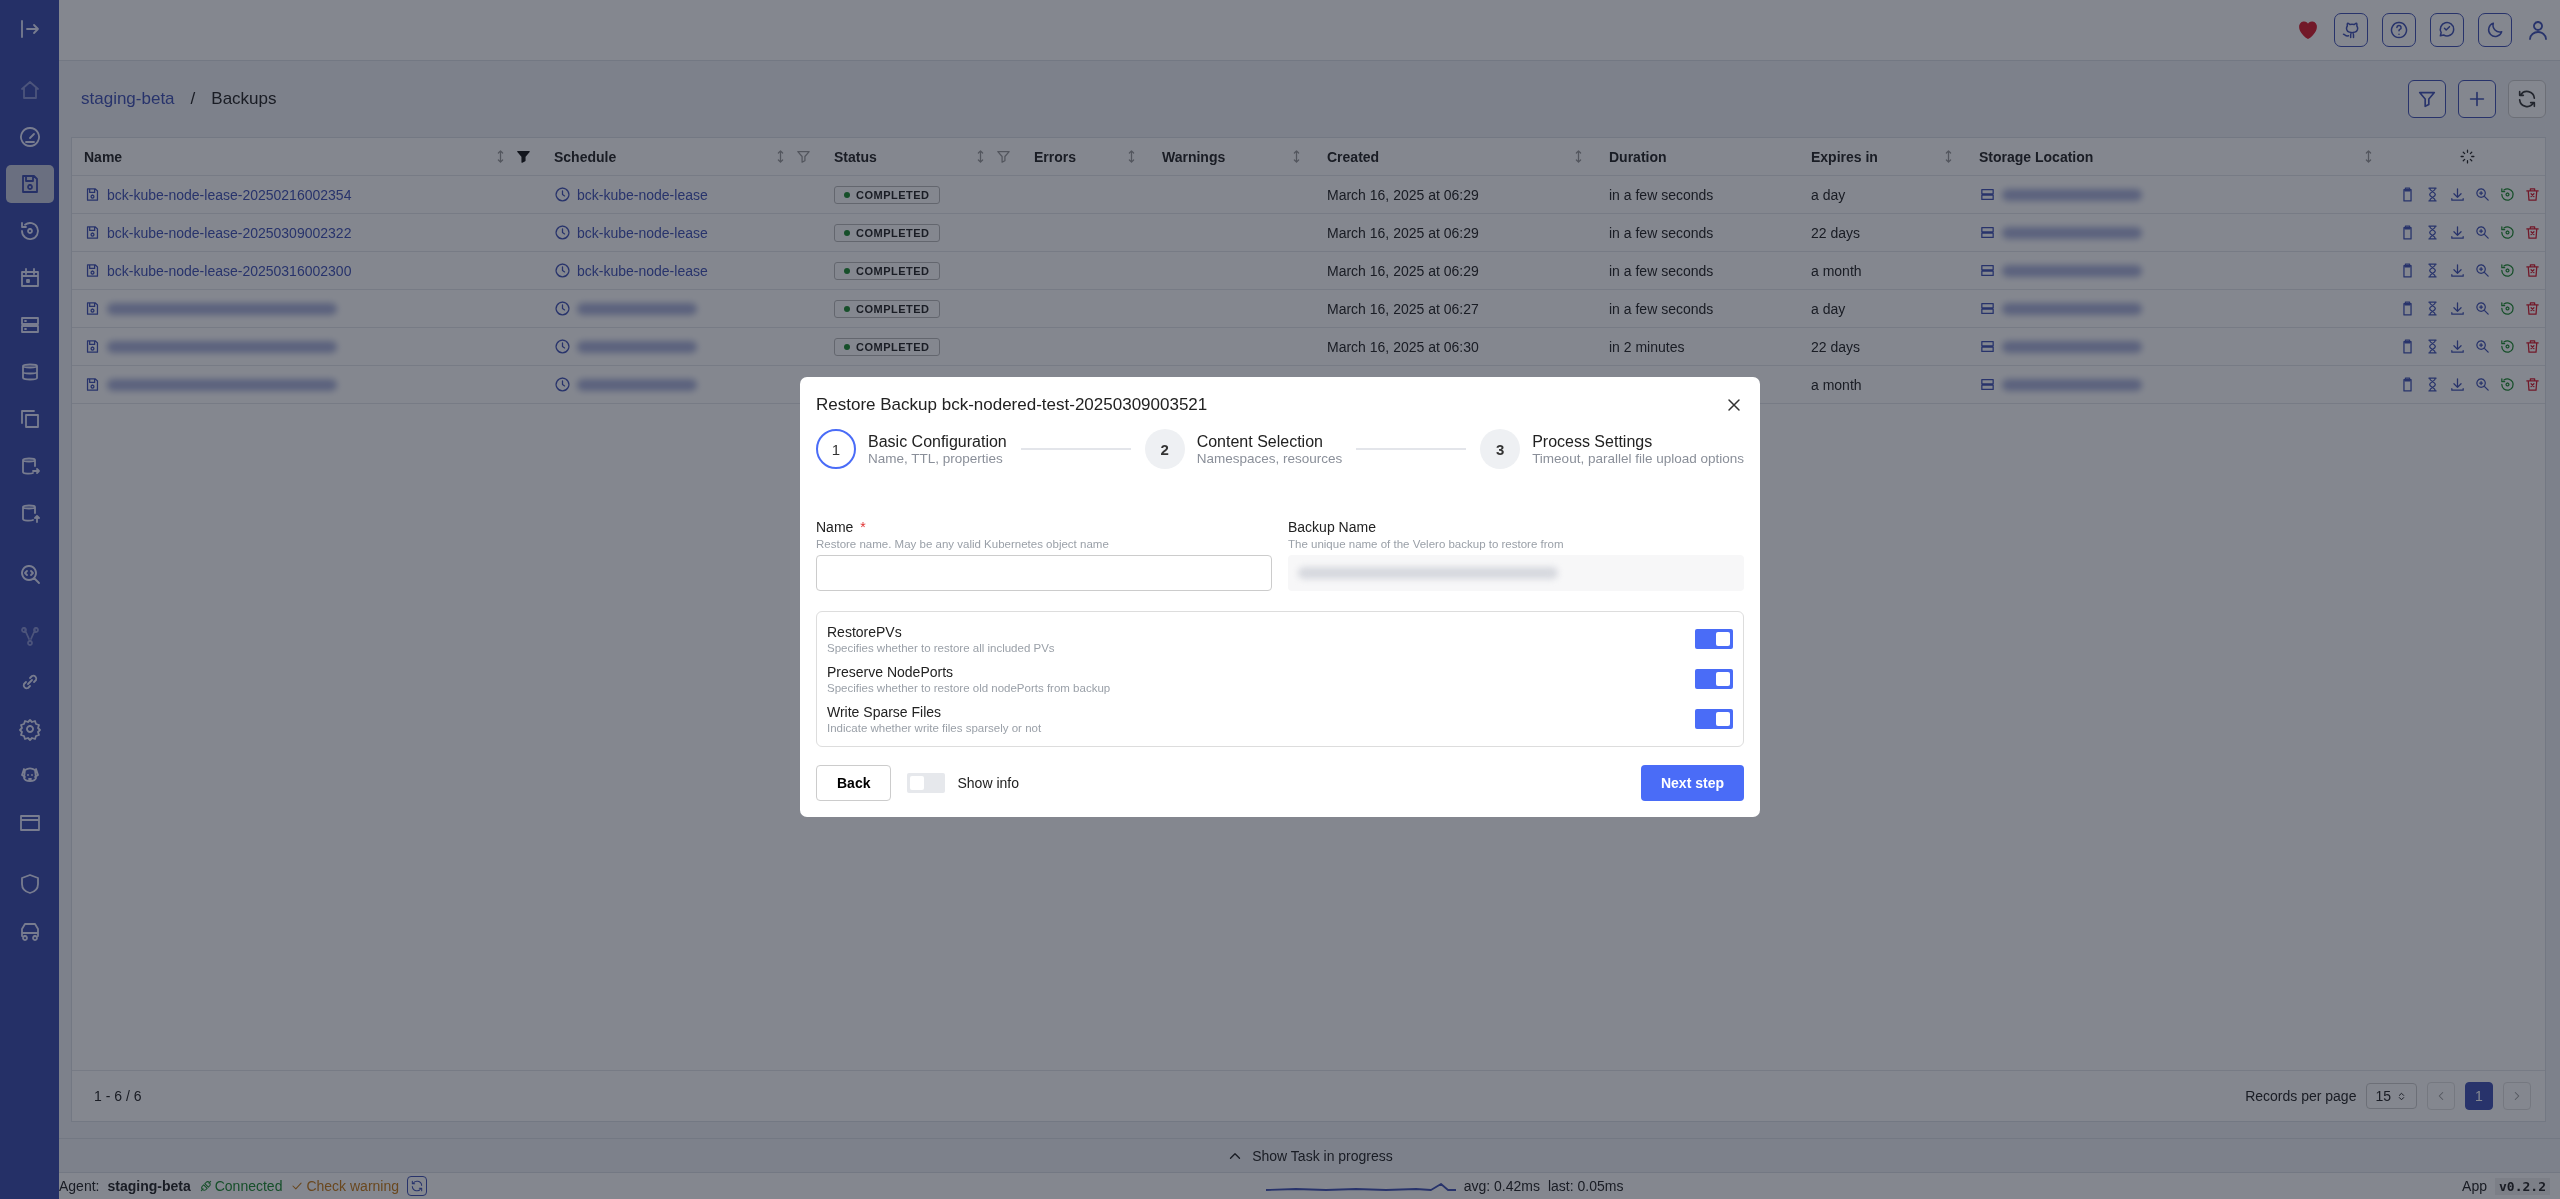 Image resolution: width=2560 pixels, height=1199 pixels. I want to click on name-input, so click(1044, 573).